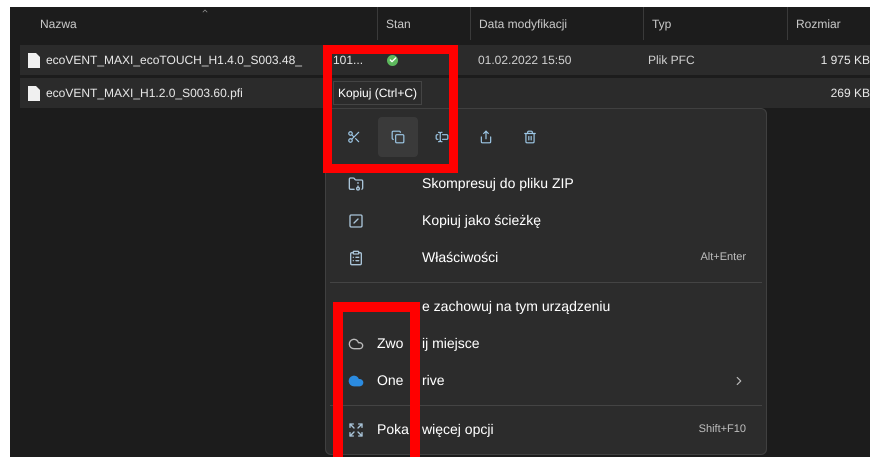 This screenshot has width=870, height=457. What do you see at coordinates (356, 184) in the screenshot?
I see `archive-folder-icon` at bounding box center [356, 184].